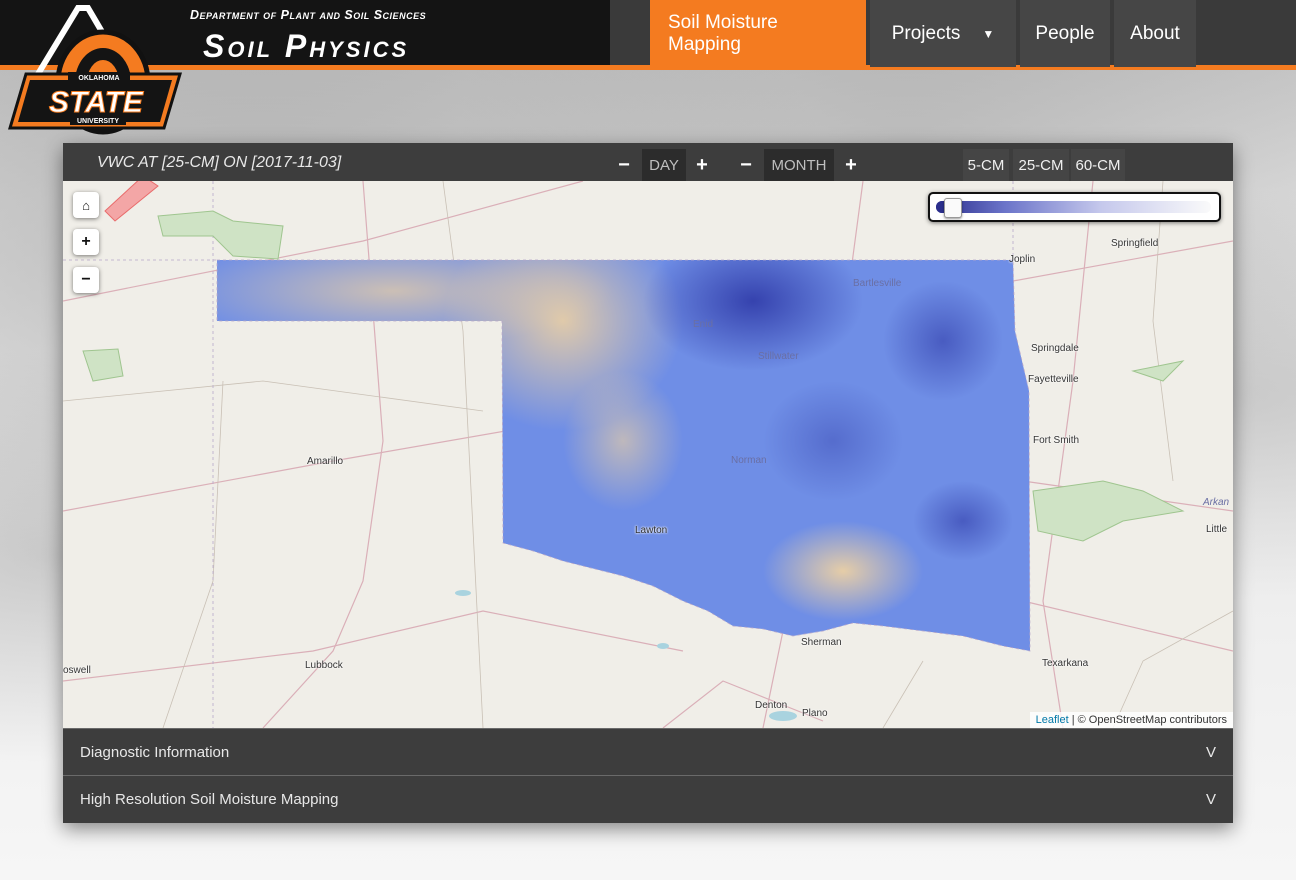 Image resolution: width=1296 pixels, height=880 pixels. Describe the element at coordinates (98, 78) in the screenshot. I see `logo-top-text: OKLAHOMA` at that location.